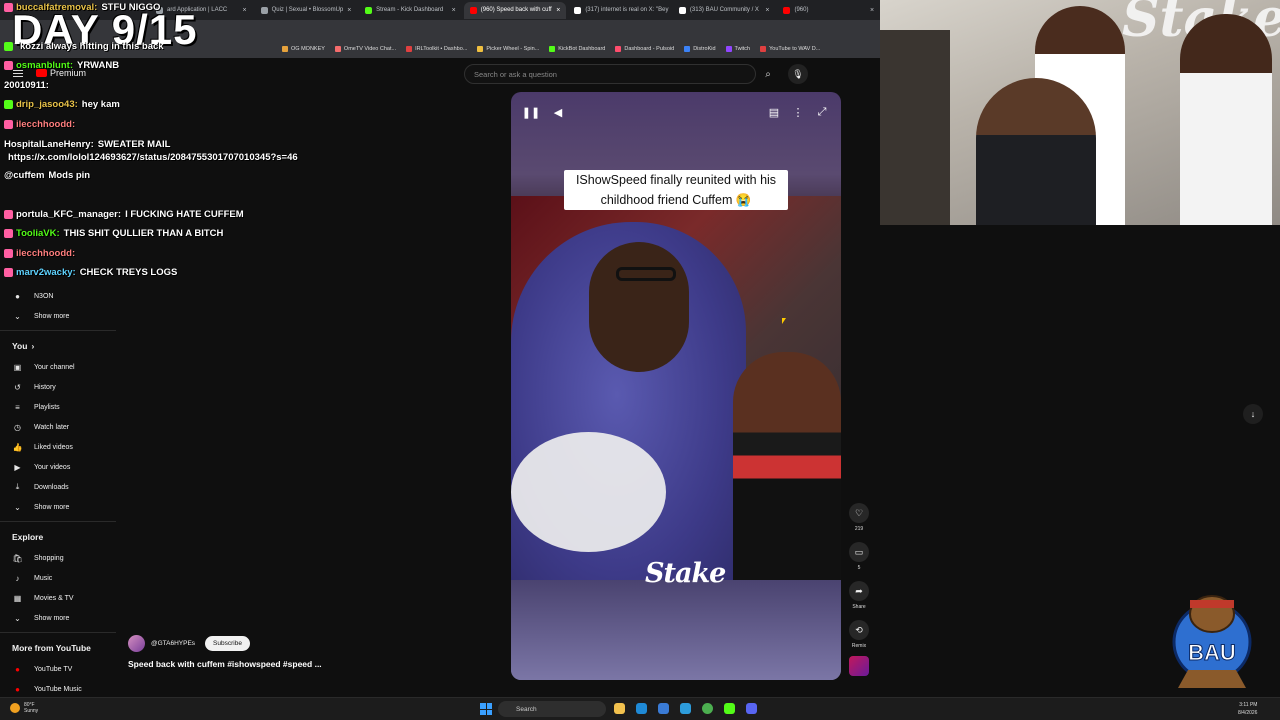 The width and height of the screenshot is (1280, 720). Describe the element at coordinates (724, 10) in the screenshot. I see `browser-tab: (313) BAU Community / X ×` at that location.